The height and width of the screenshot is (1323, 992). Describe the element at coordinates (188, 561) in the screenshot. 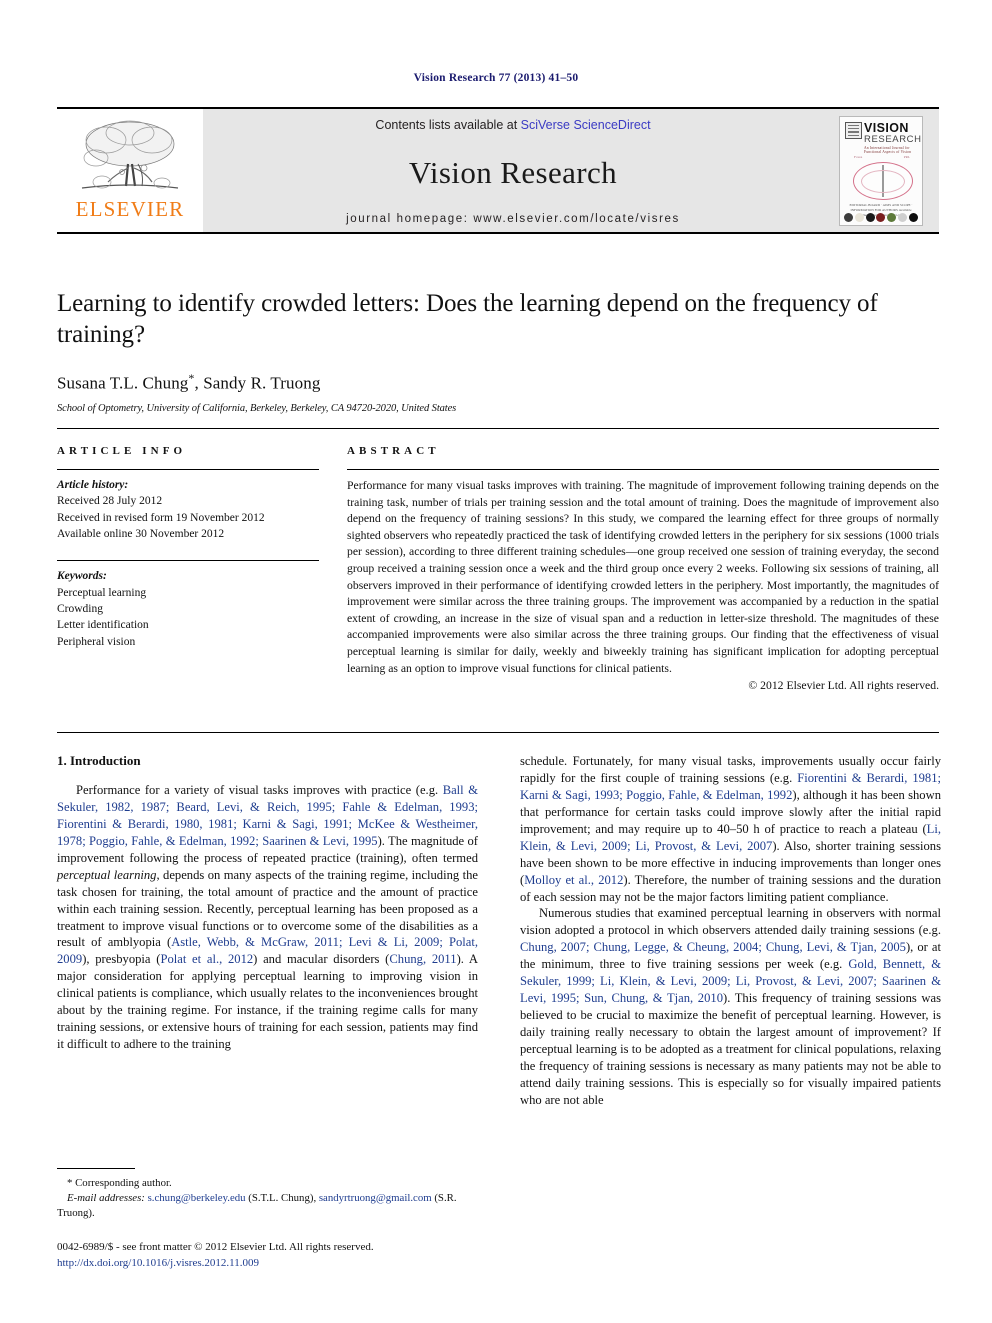

I see `keywords-rule` at that location.